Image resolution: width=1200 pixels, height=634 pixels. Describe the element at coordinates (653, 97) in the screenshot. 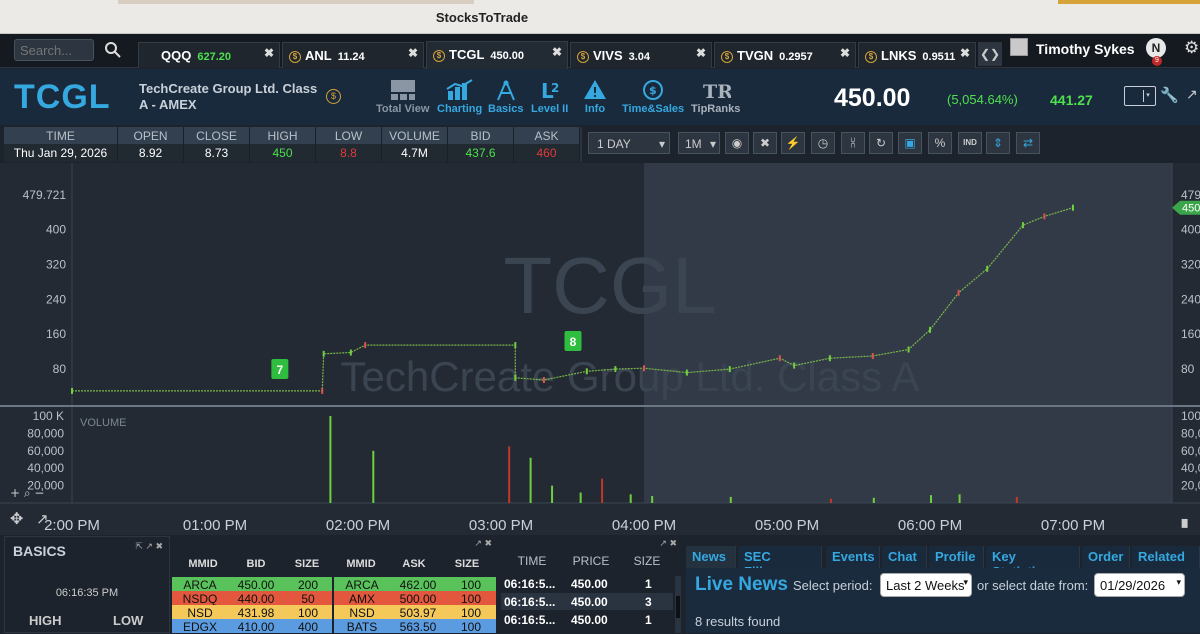

I see `time-sales-button: $ Time&Sales` at that location.